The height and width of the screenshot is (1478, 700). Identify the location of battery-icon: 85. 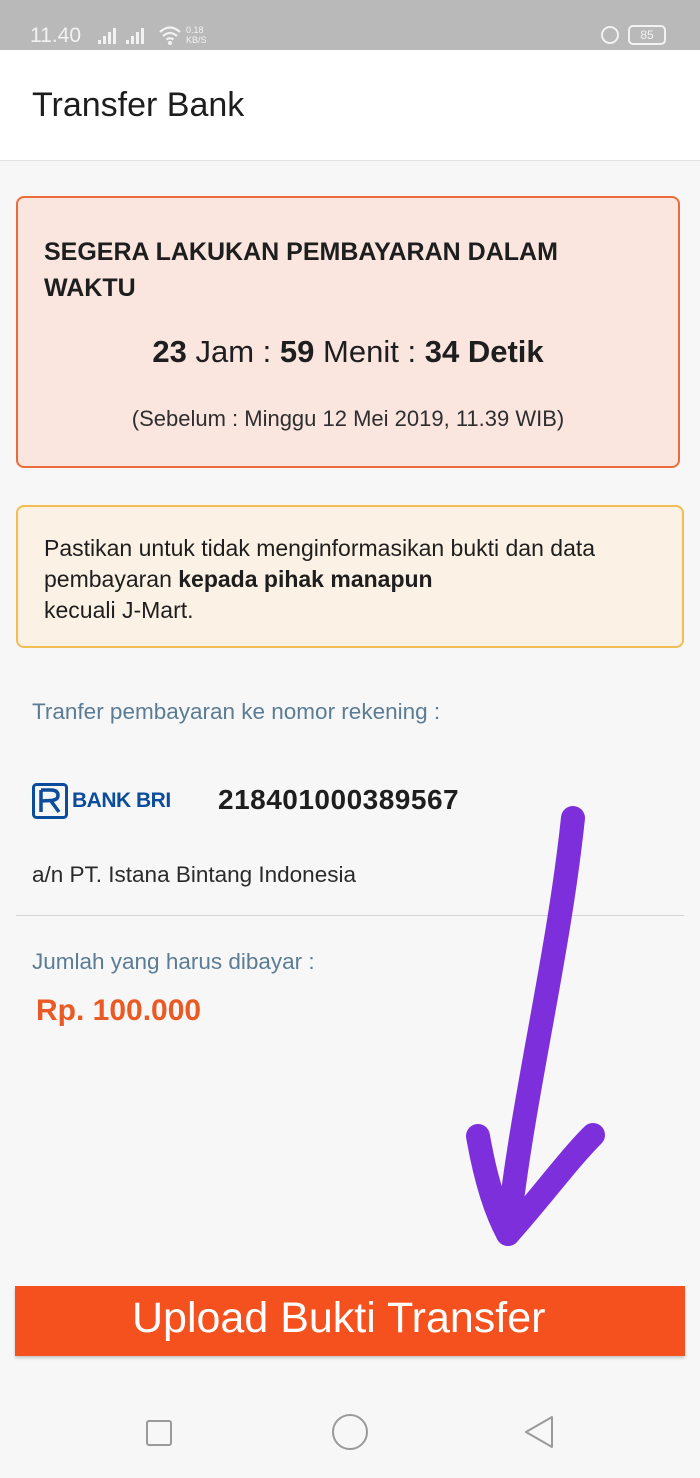
(647, 35).